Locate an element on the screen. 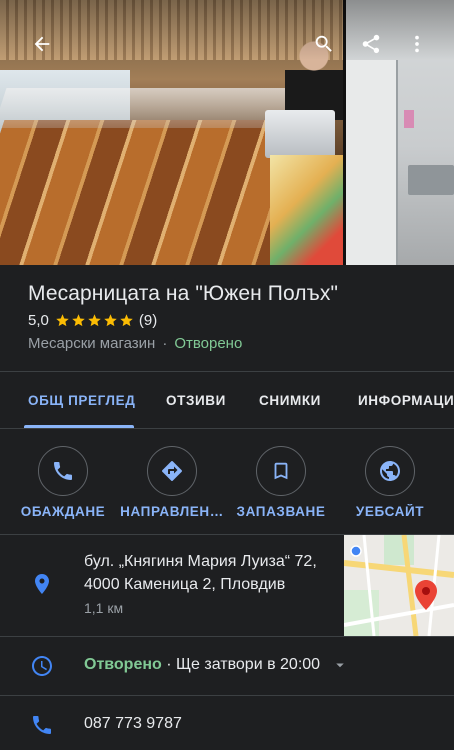 This screenshot has width=454, height=750. place-name: Месарницата на "Южен Полъх" is located at coordinates (183, 293).